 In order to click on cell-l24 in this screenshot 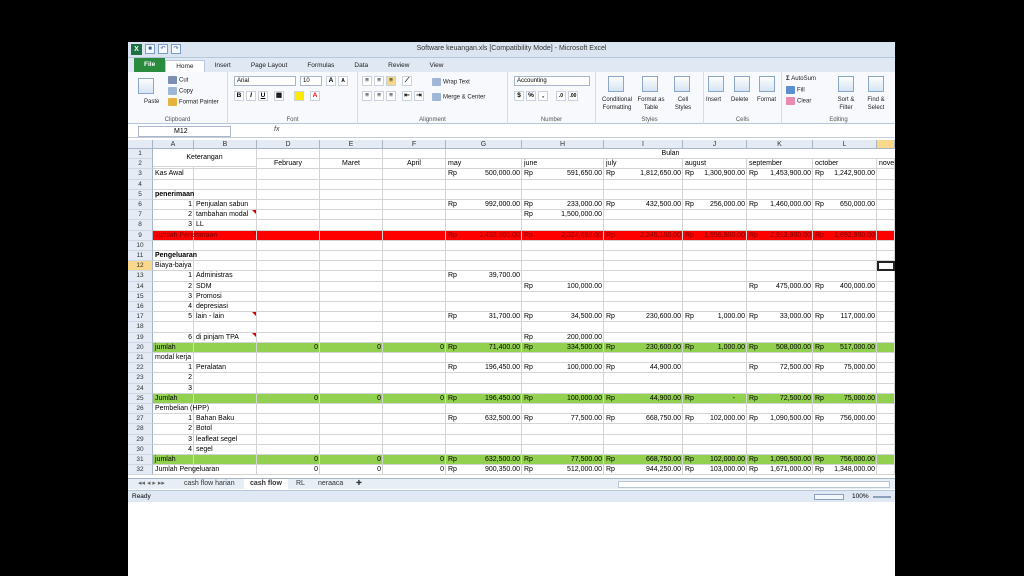, I will do `click(845, 388)`.